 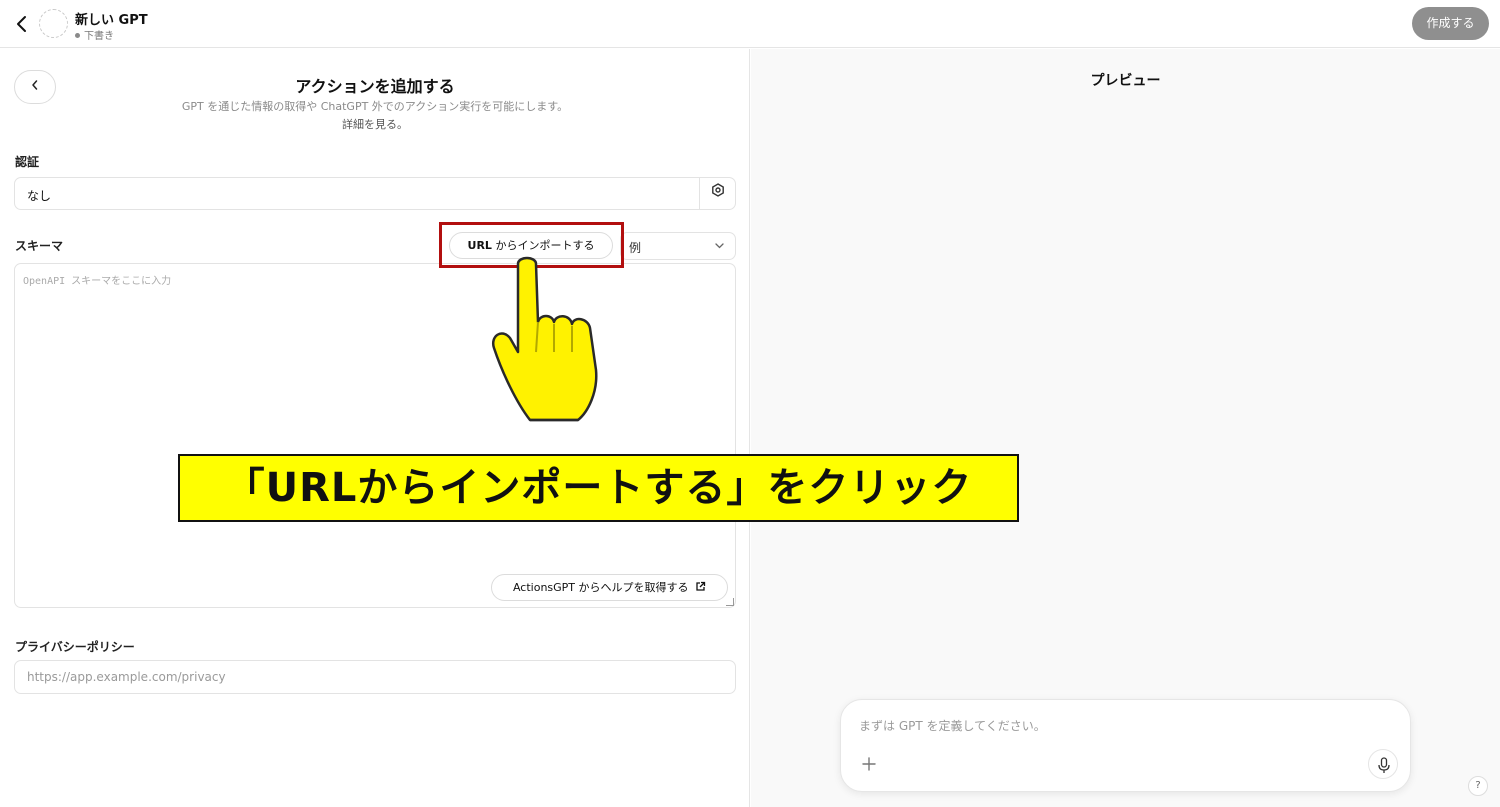 What do you see at coordinates (77, 35) in the screenshot?
I see `status-dot-icon` at bounding box center [77, 35].